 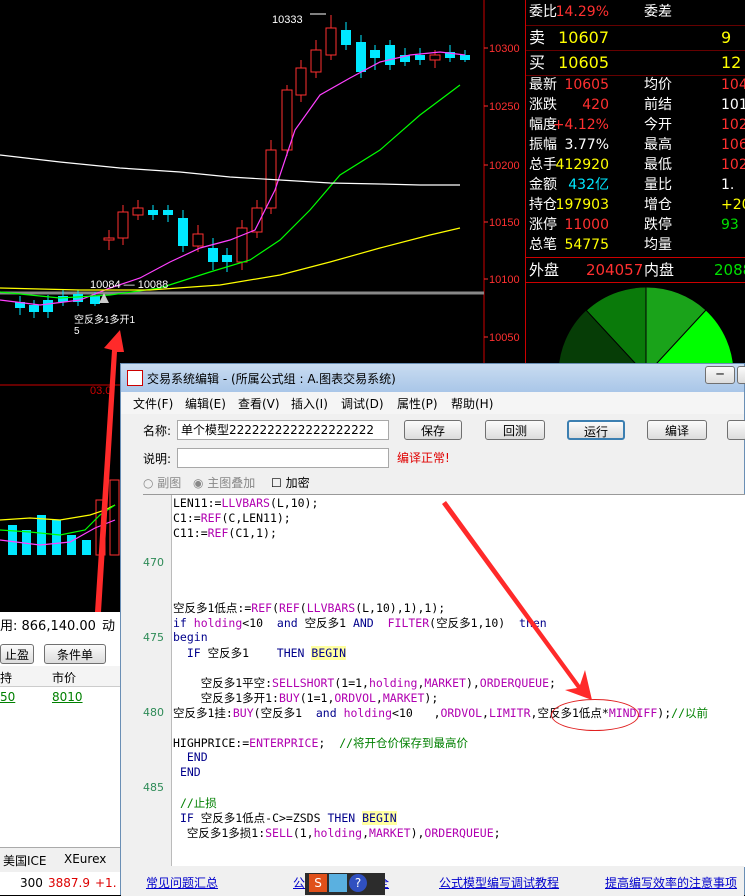 What do you see at coordinates (472, 403) in the screenshot?
I see `menu-item: 帮助(H)` at bounding box center [472, 403].